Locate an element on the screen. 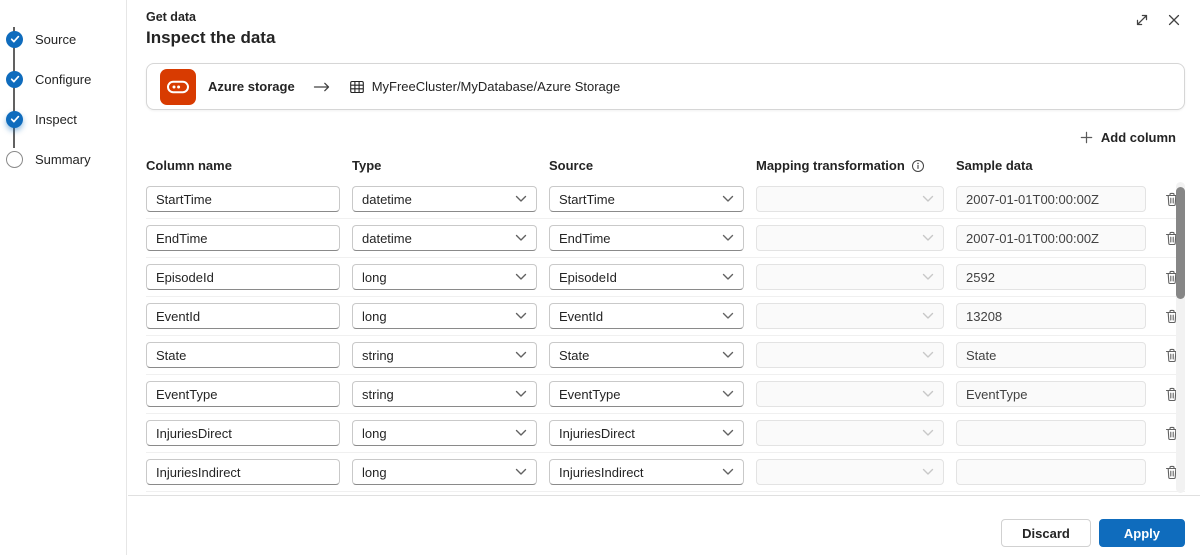  header-sample-data: Sample data is located at coordinates (994, 165).